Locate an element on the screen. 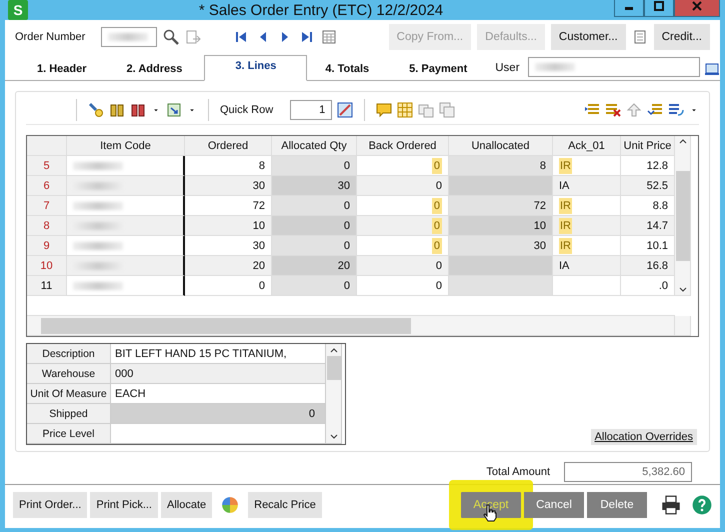 The height and width of the screenshot is (532, 725). action-button: Cancel is located at coordinates (554, 505).